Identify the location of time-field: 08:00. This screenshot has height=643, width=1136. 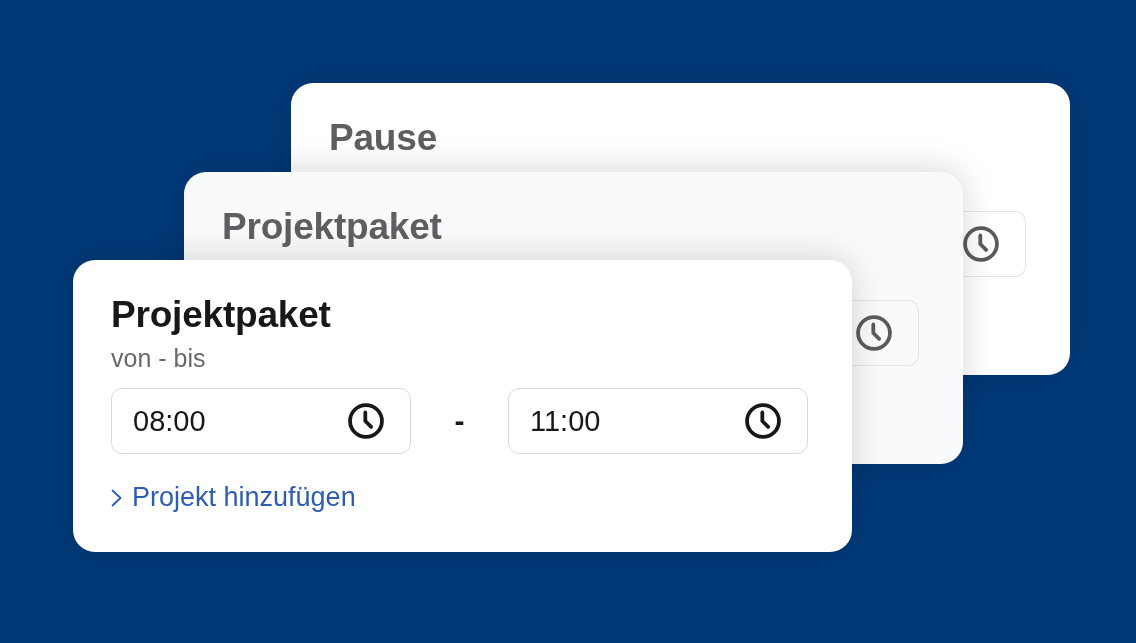
(261, 421).